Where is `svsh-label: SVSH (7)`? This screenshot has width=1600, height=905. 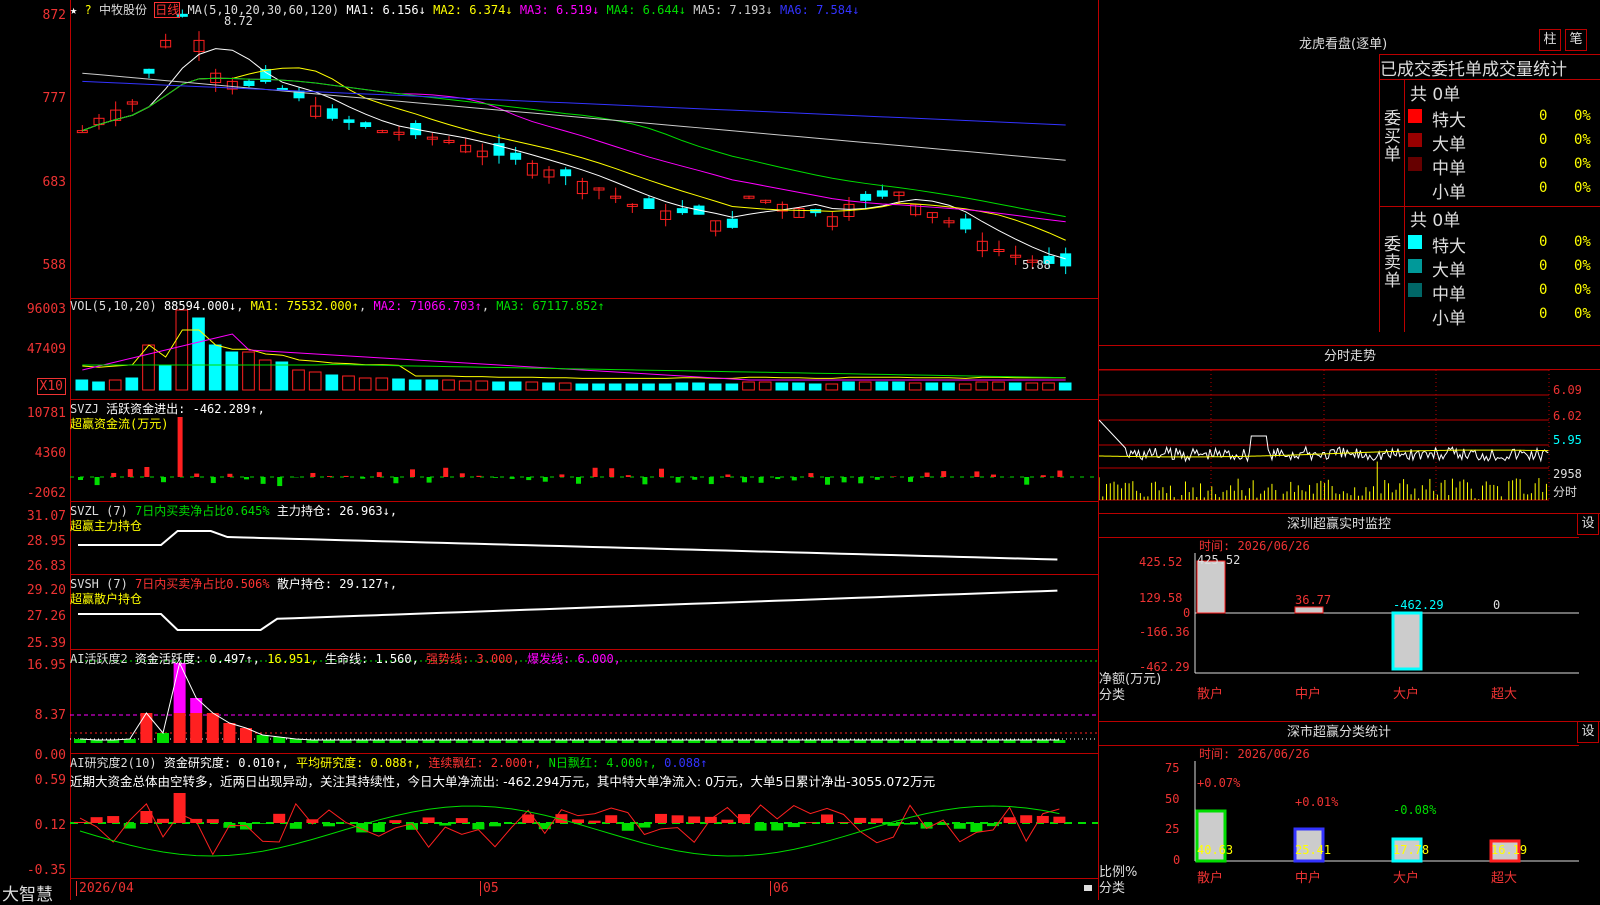
svsh-label: SVSH (7) is located at coordinates (99, 584).